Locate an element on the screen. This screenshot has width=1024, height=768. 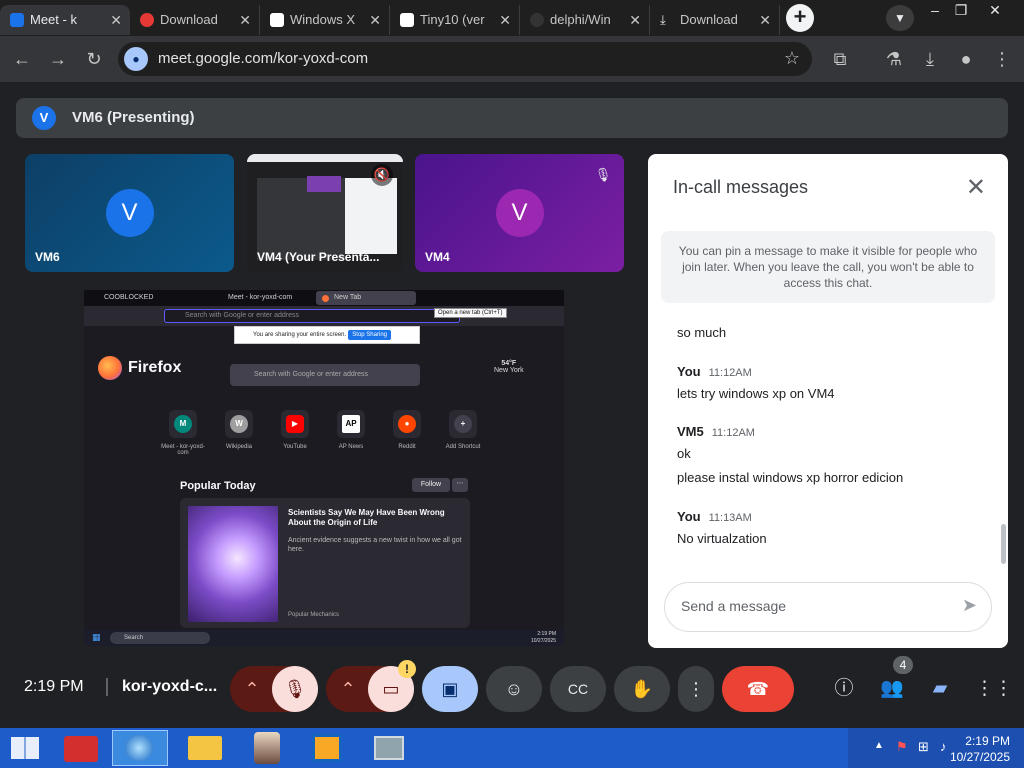
chat-scrollbar is located at coordinates (1003, 544).